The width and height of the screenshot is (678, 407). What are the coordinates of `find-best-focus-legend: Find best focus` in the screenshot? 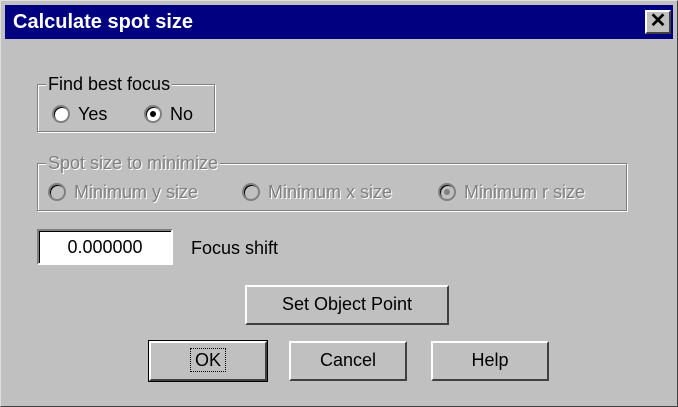 It's located at (109, 84).